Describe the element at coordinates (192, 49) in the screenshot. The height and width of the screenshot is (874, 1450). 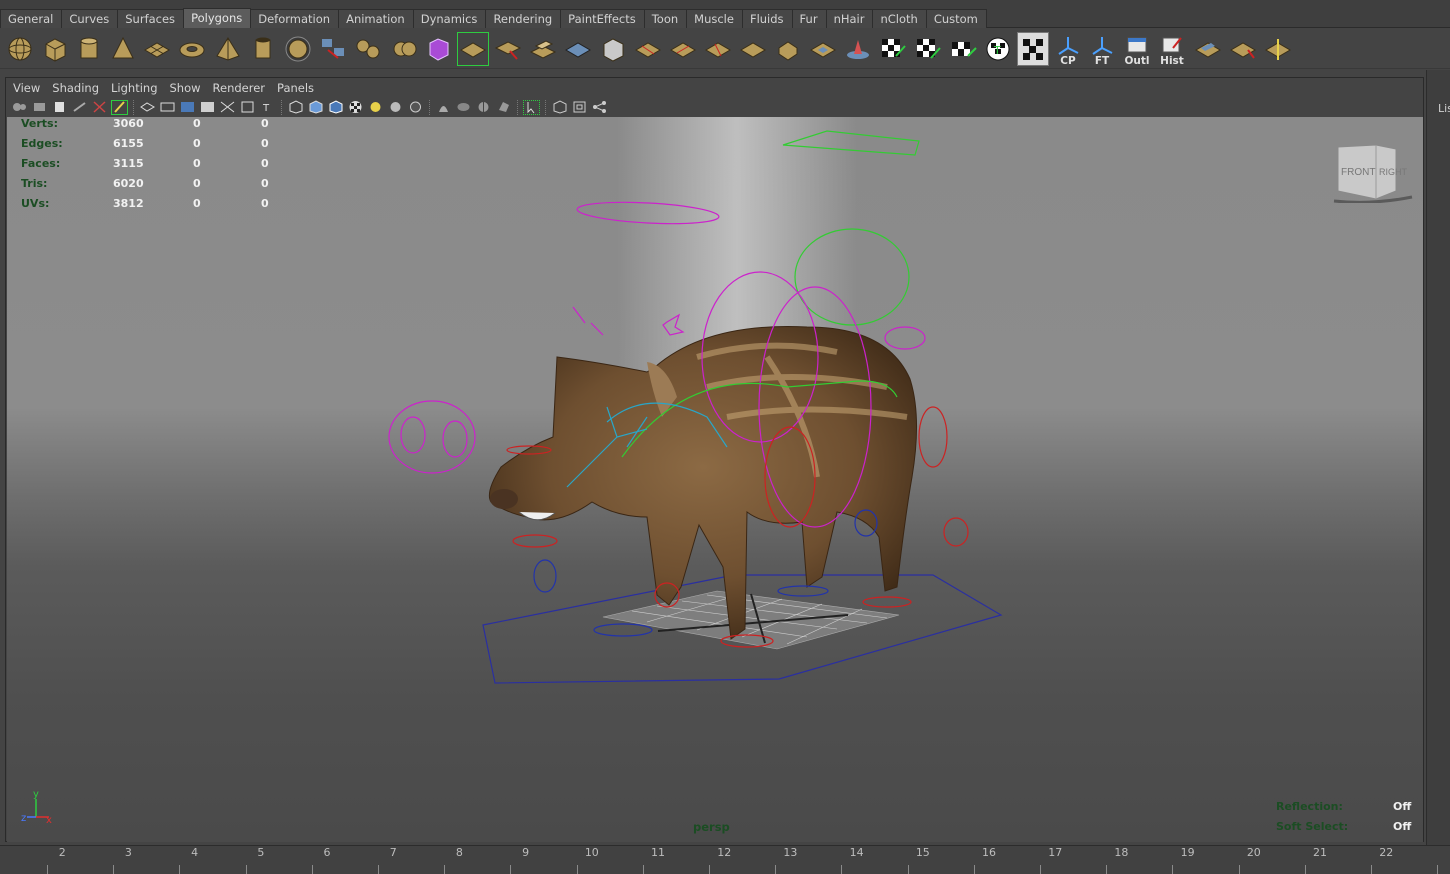
I see `poly-torus-icon` at that location.